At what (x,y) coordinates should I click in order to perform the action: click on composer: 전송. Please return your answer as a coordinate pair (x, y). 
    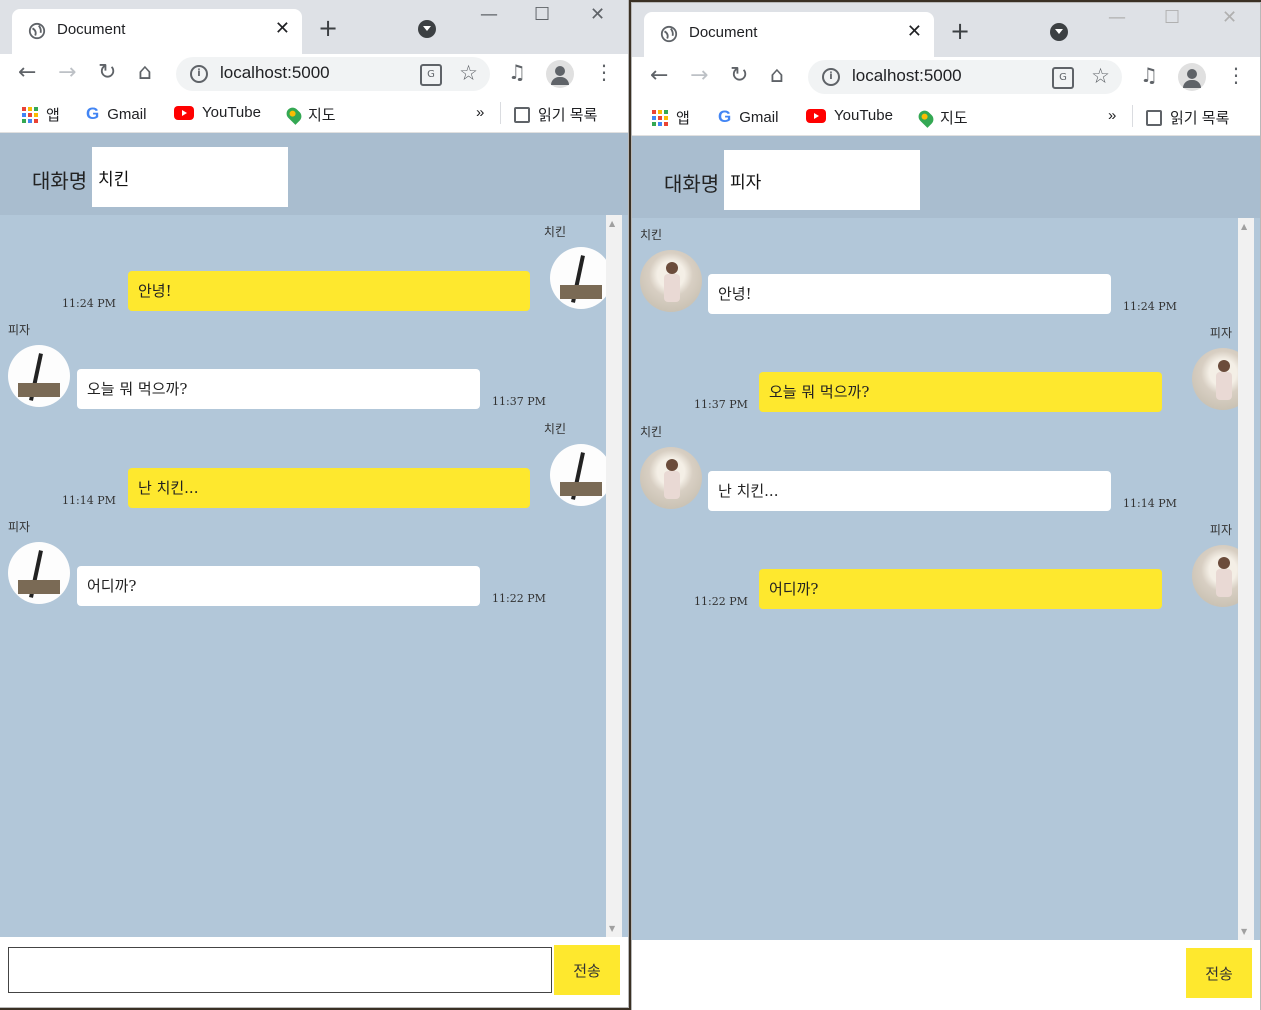
    Looking at the image, I should click on (314, 972).